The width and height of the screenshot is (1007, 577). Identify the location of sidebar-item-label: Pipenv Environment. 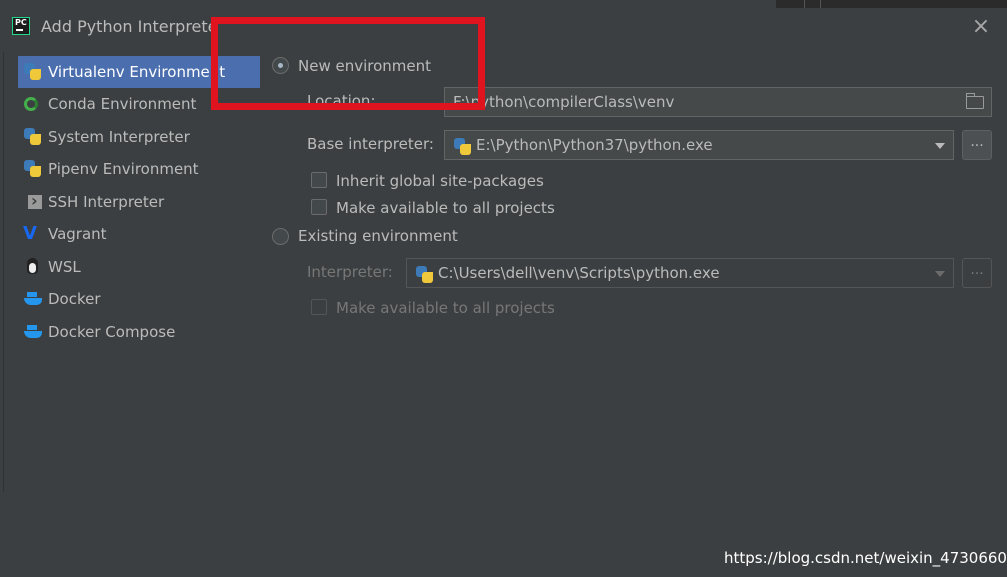
(123, 169).